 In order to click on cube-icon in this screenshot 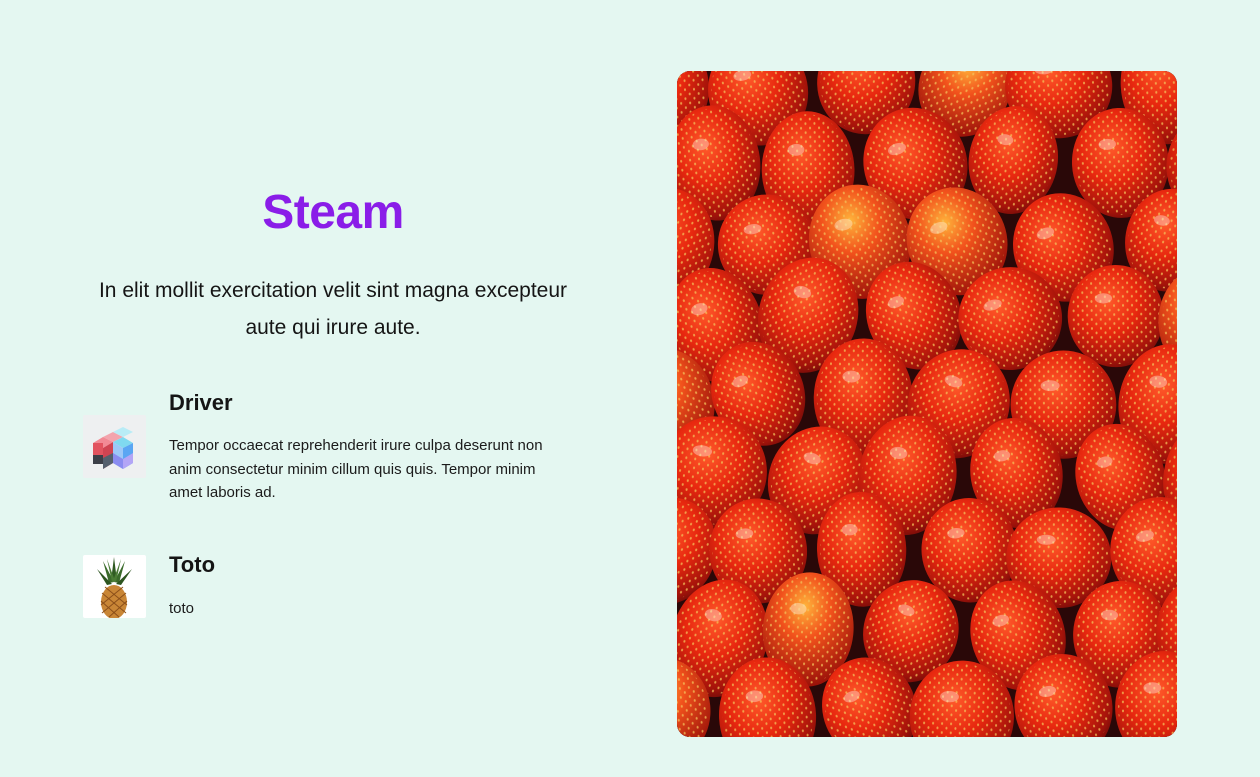, I will do `click(114, 446)`.